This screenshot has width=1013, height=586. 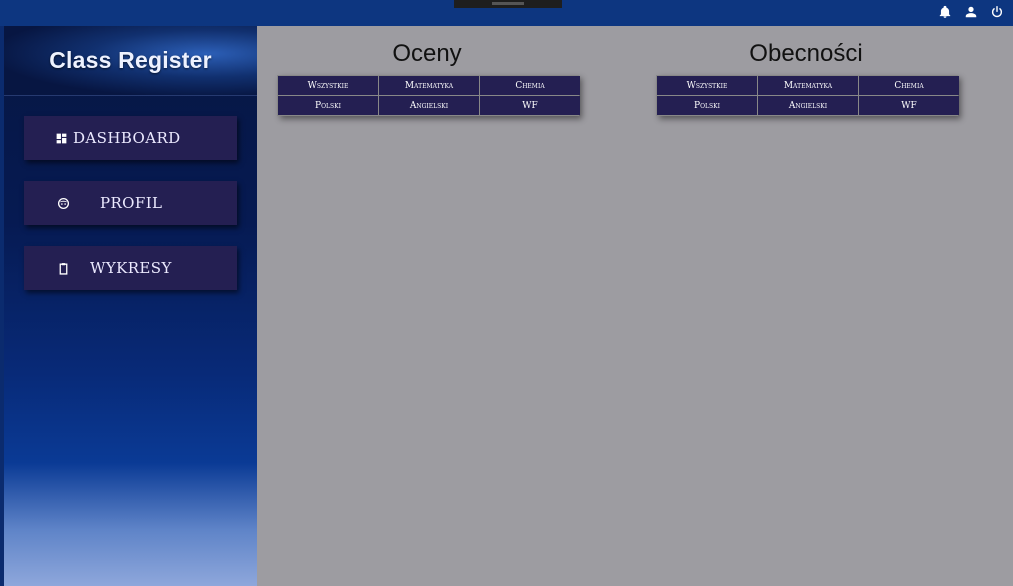 What do you see at coordinates (530, 105) in the screenshot?
I see `grades-subject-pe-button: WF` at bounding box center [530, 105].